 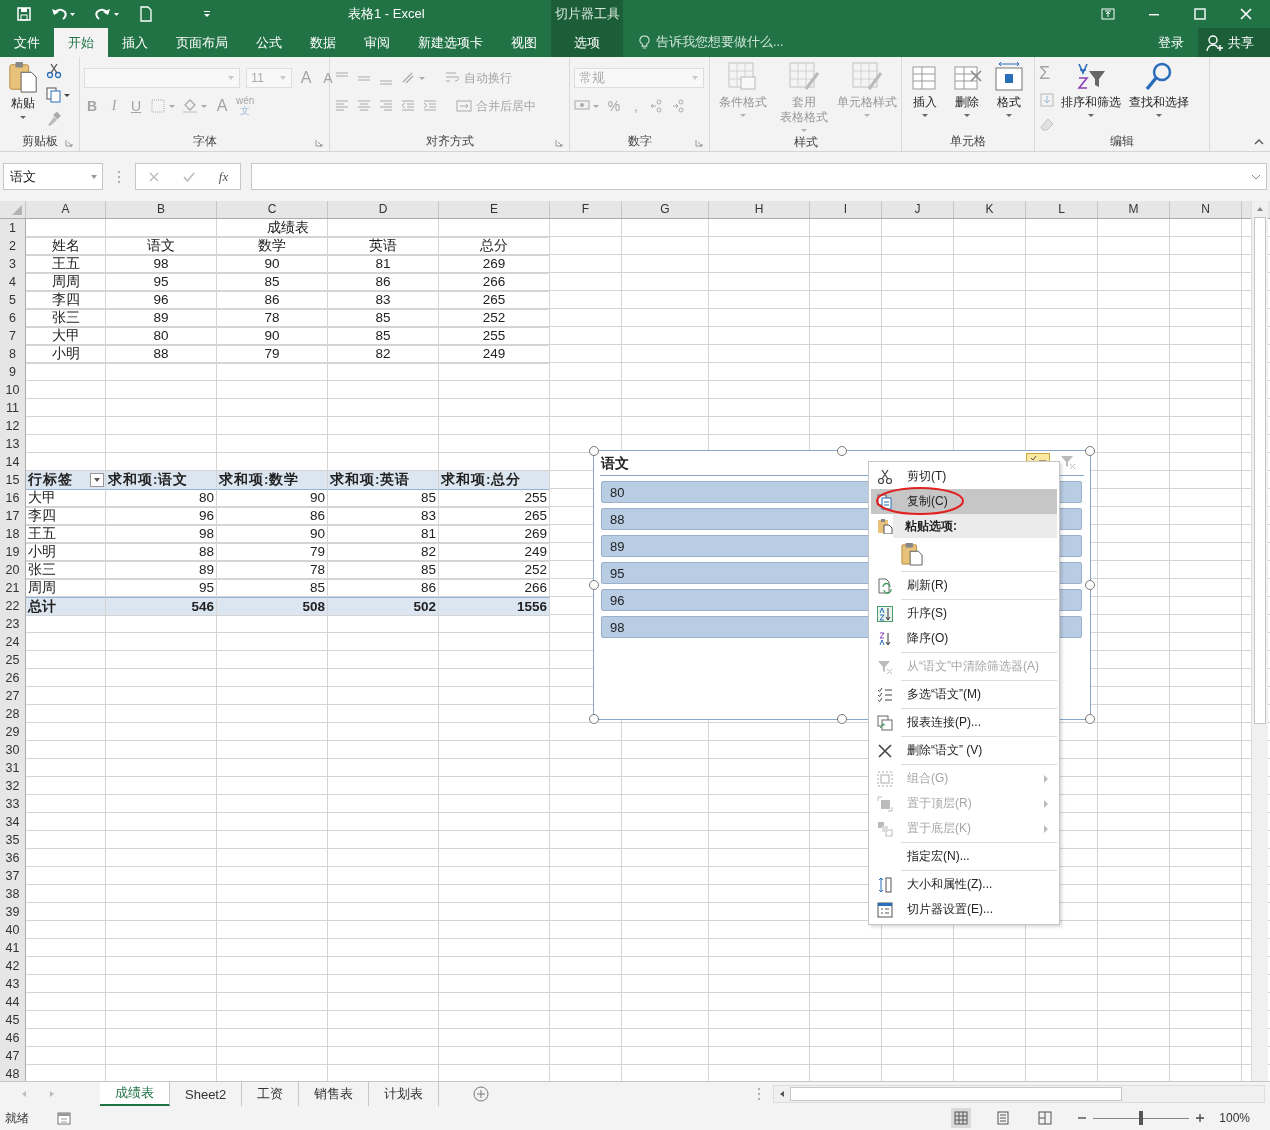 I want to click on normal-view-icon, so click(x=961, y=1118).